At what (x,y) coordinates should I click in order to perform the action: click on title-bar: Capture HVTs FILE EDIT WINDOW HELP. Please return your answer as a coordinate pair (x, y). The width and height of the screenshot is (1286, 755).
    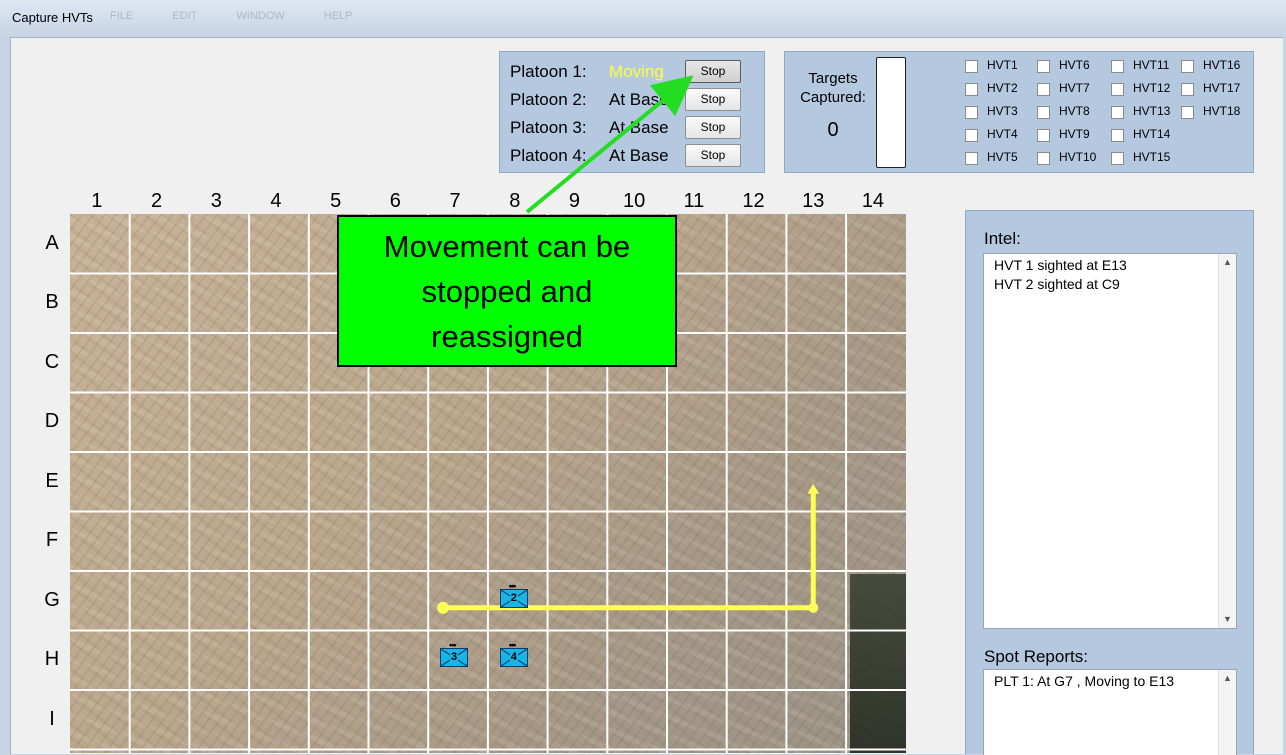
    Looking at the image, I should click on (643, 18).